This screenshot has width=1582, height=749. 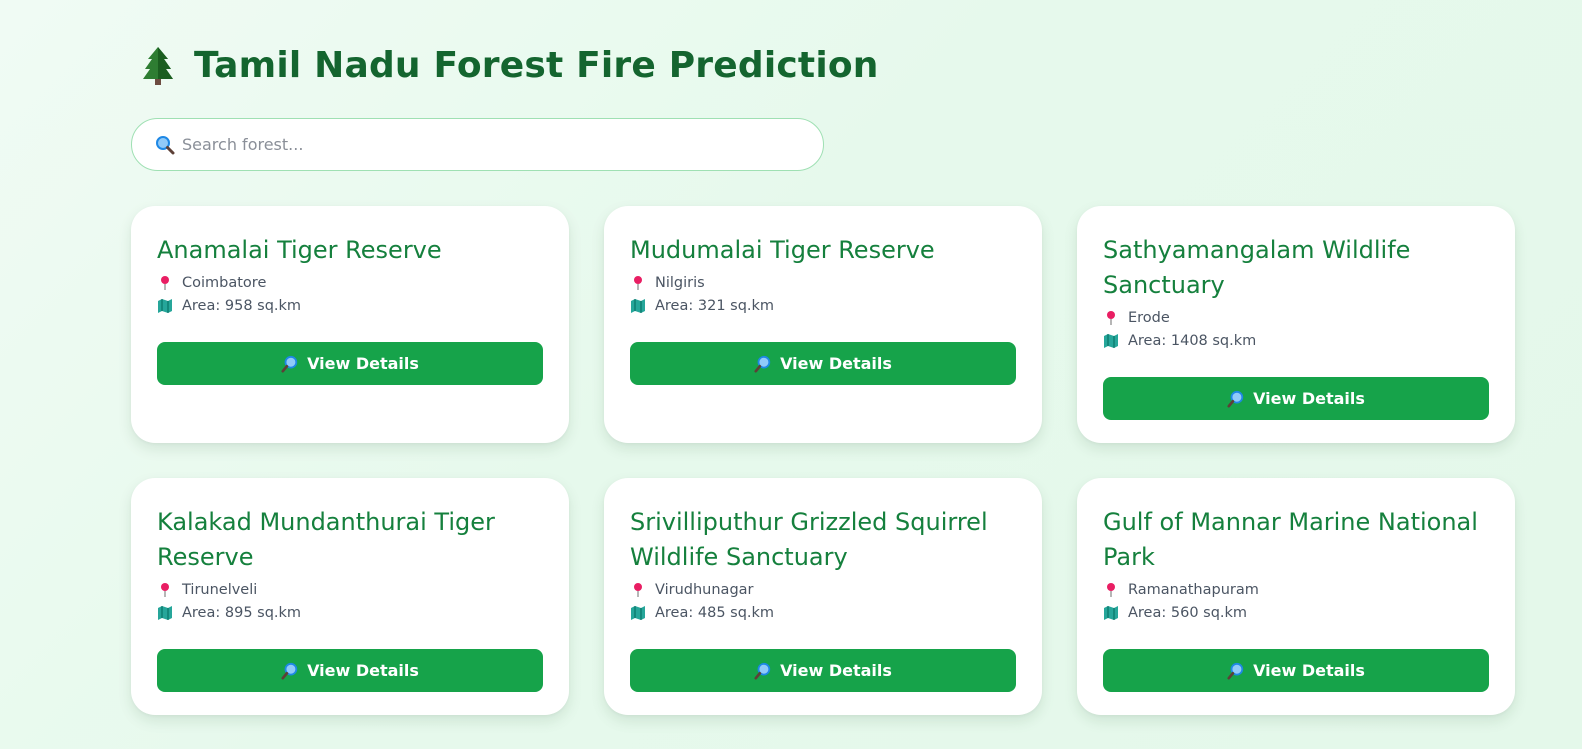 I want to click on district-label: Virudhunagar, so click(x=704, y=590).